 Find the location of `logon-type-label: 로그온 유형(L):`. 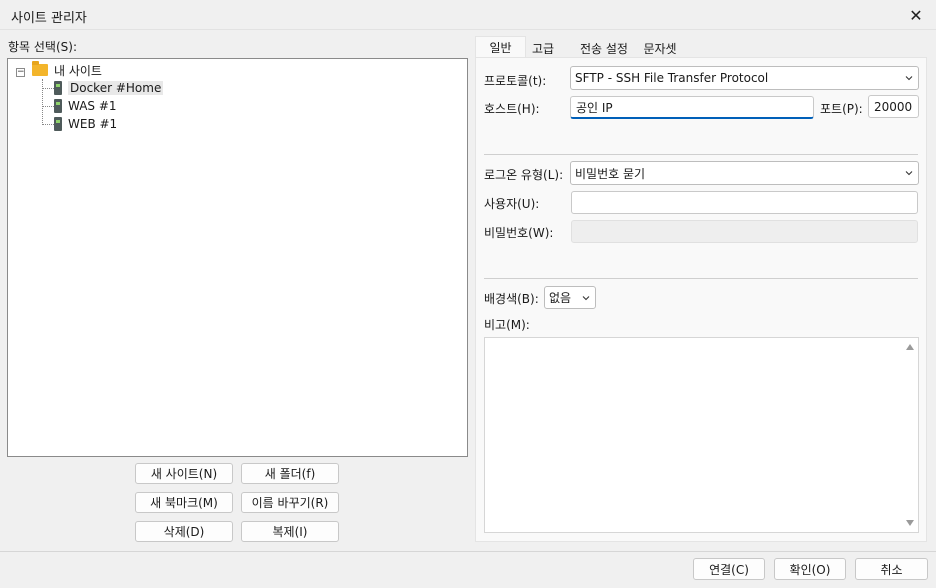

logon-type-label: 로그온 유형(L): is located at coordinates (524, 175).